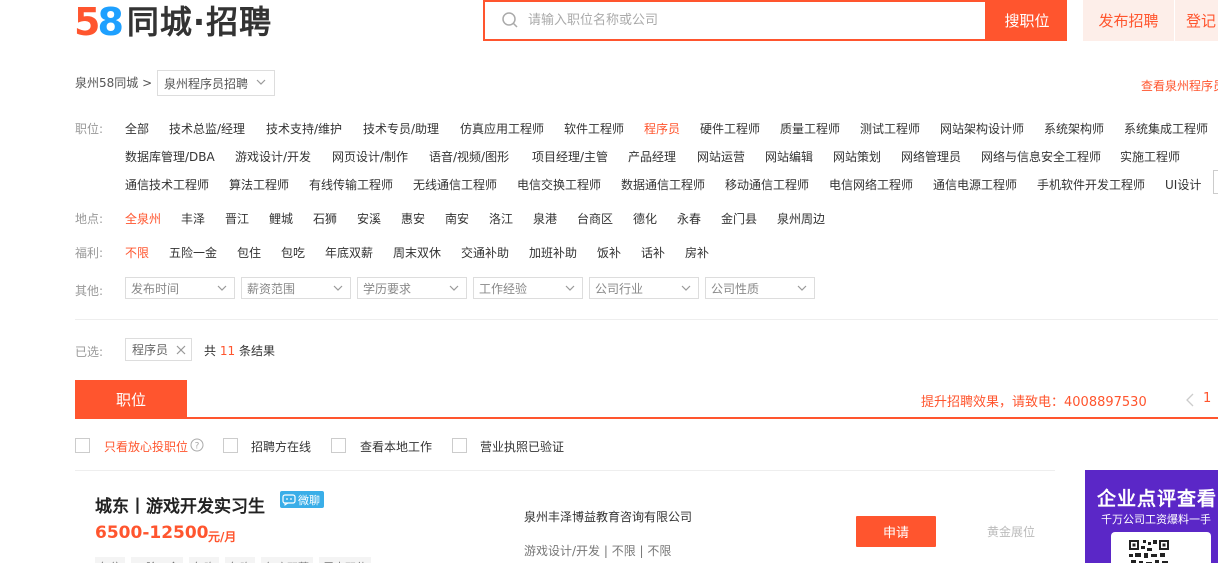 The image size is (1218, 563). Describe the element at coordinates (982, 128) in the screenshot. I see `position-filter-item: 网站架构设计师` at that location.